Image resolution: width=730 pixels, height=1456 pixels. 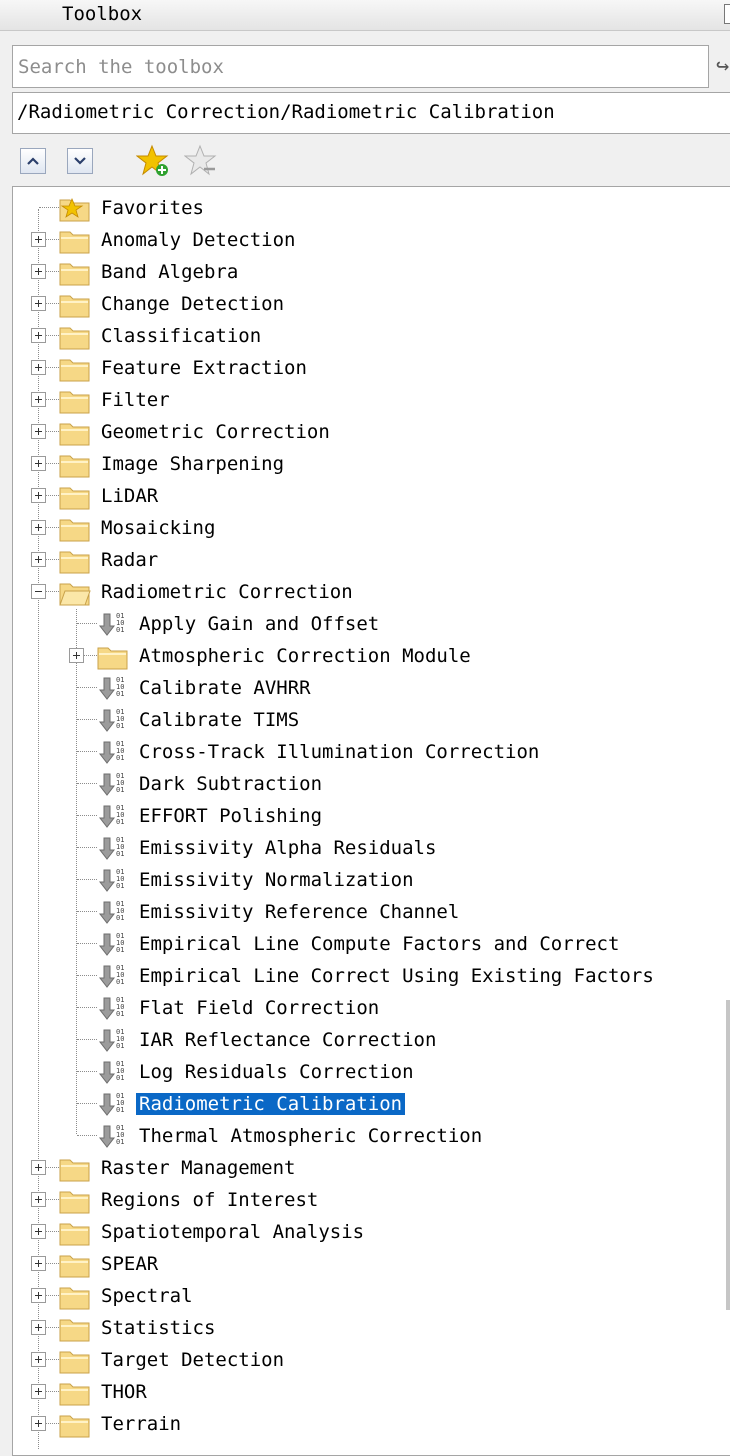 What do you see at coordinates (192, 464) in the screenshot?
I see `tree-item-label: Image Sharpening` at bounding box center [192, 464].